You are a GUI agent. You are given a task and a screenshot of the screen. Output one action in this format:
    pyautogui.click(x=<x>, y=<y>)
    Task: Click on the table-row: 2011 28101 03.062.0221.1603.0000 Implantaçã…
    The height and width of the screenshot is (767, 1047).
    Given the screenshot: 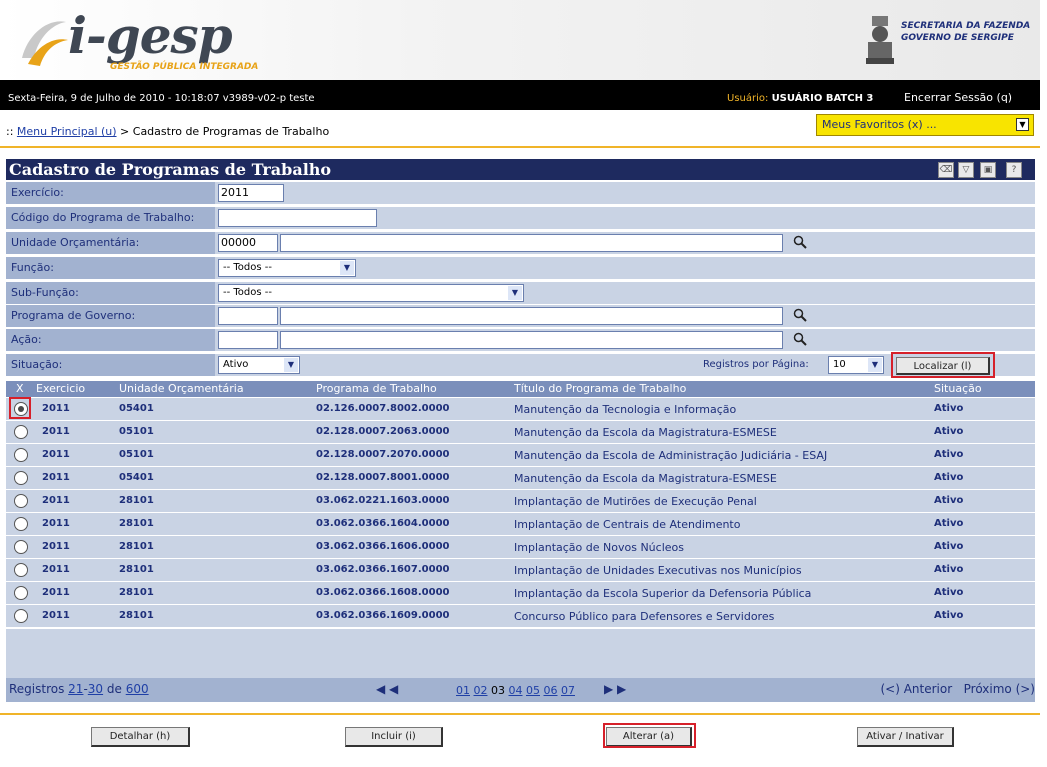 What is the action you would take?
    pyautogui.click(x=520, y=501)
    